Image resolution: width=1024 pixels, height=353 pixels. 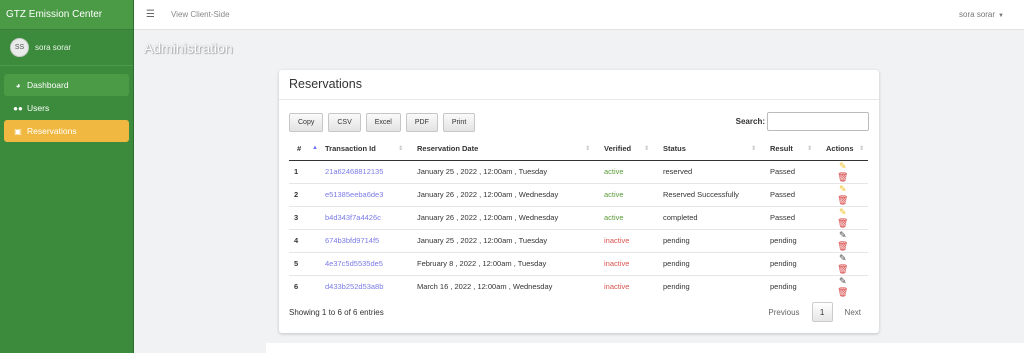 I want to click on col-actions: Actions ⇕, so click(x=842, y=149).